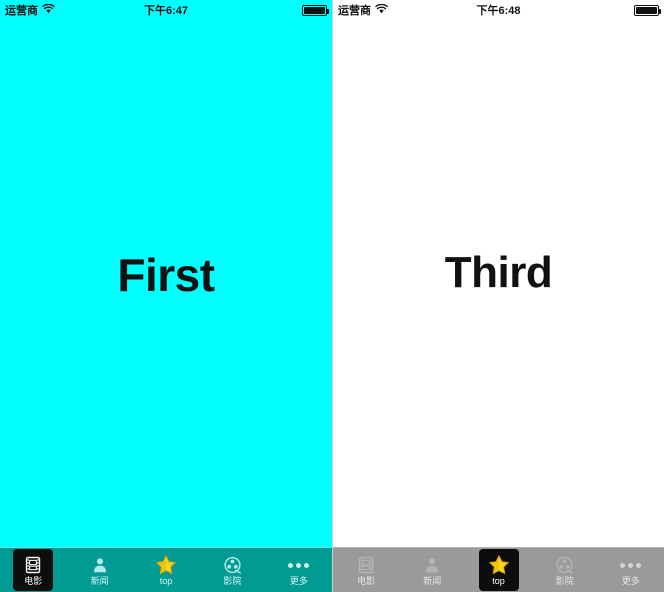  What do you see at coordinates (166, 10) in the screenshot?
I see `status-bar: 运营商 下午6:47` at bounding box center [166, 10].